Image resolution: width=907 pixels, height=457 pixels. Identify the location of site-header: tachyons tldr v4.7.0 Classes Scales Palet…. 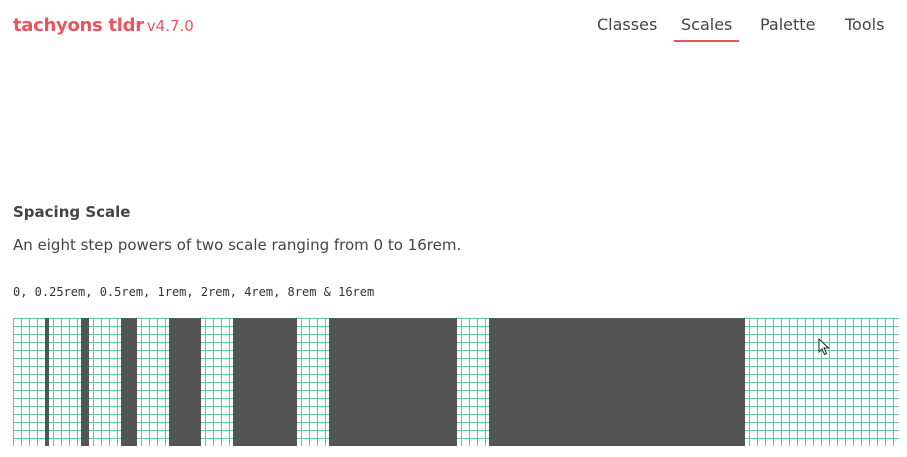
(453, 25).